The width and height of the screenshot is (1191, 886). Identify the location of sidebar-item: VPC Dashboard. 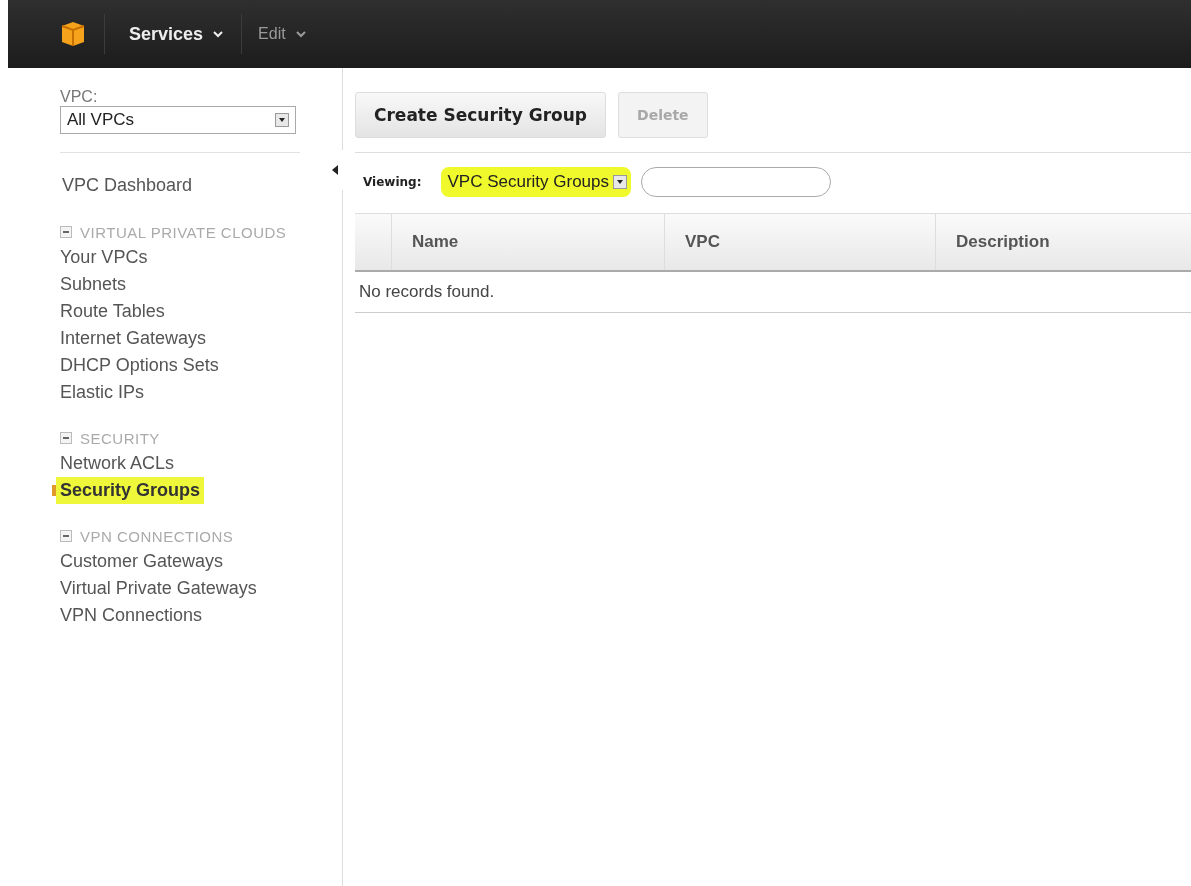
(127, 185).